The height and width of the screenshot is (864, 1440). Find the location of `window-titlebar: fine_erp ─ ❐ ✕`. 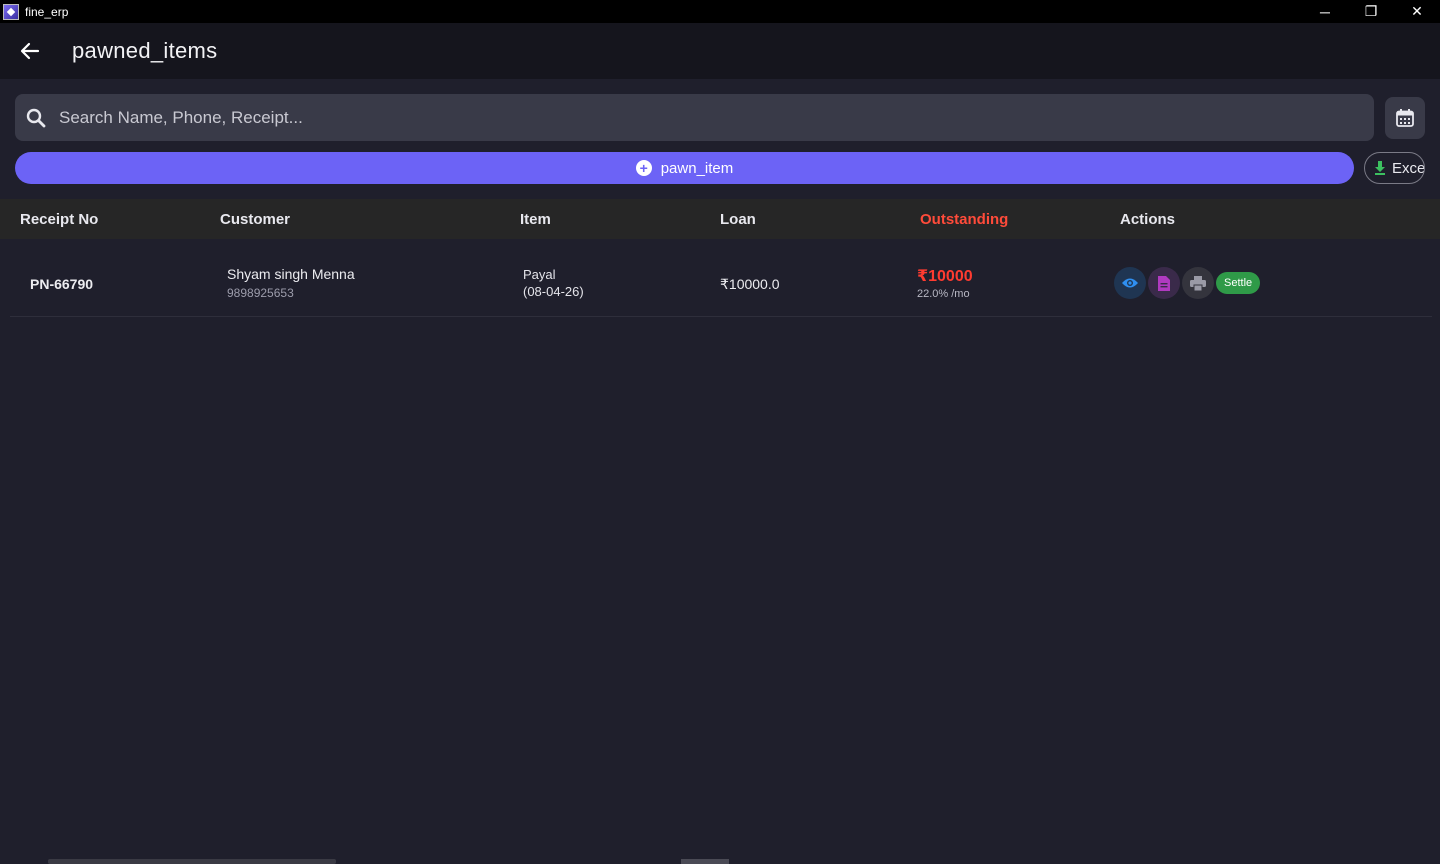

window-titlebar: fine_erp ─ ❐ ✕ is located at coordinates (720, 11).